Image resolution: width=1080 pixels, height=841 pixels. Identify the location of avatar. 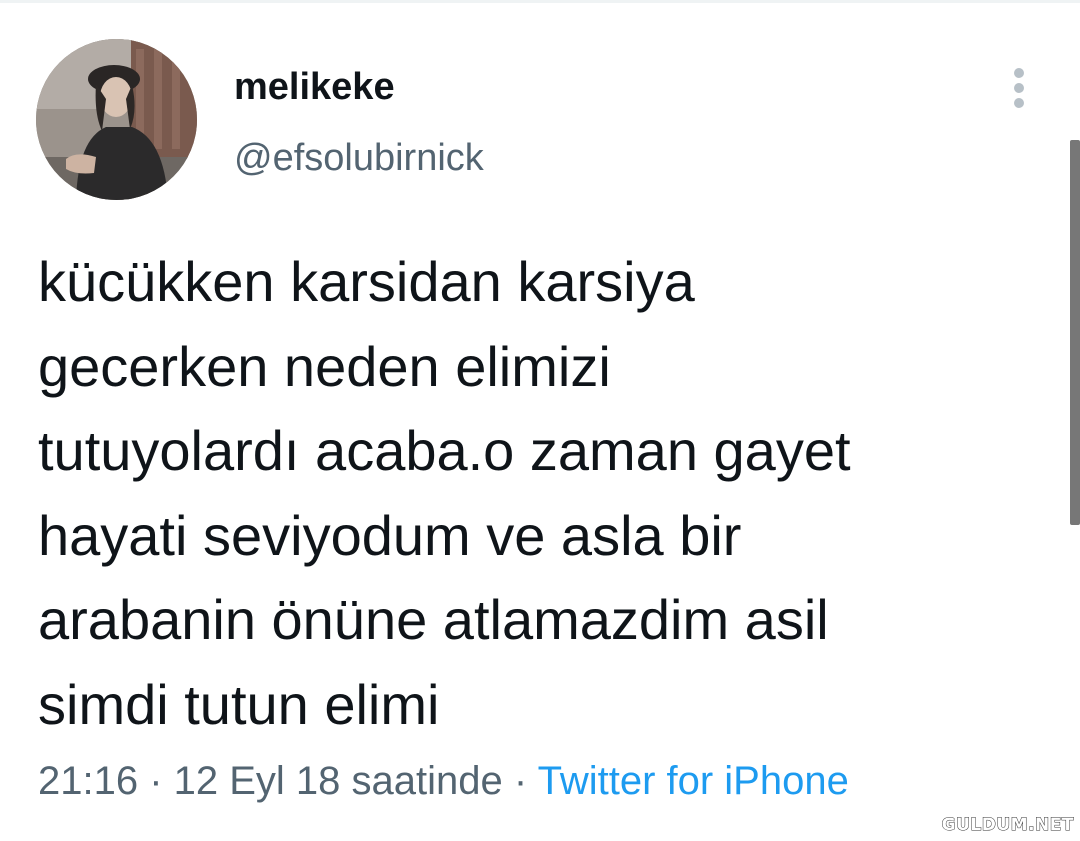
(116, 119).